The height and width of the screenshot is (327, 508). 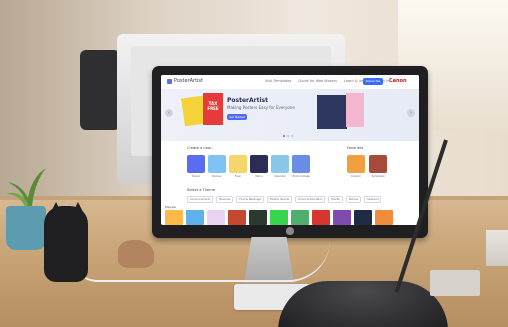 I want to click on app-brand: PosterArtist, so click(x=185, y=81).